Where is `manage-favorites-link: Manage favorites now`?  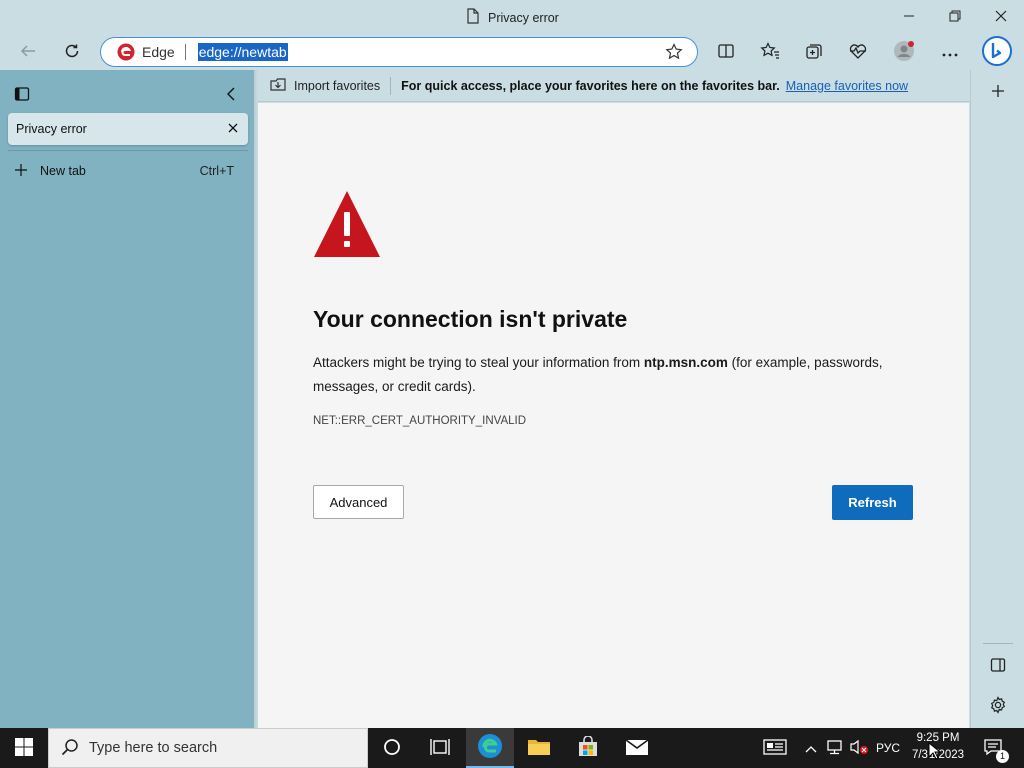
manage-favorites-link: Manage favorites now is located at coordinates (847, 86).